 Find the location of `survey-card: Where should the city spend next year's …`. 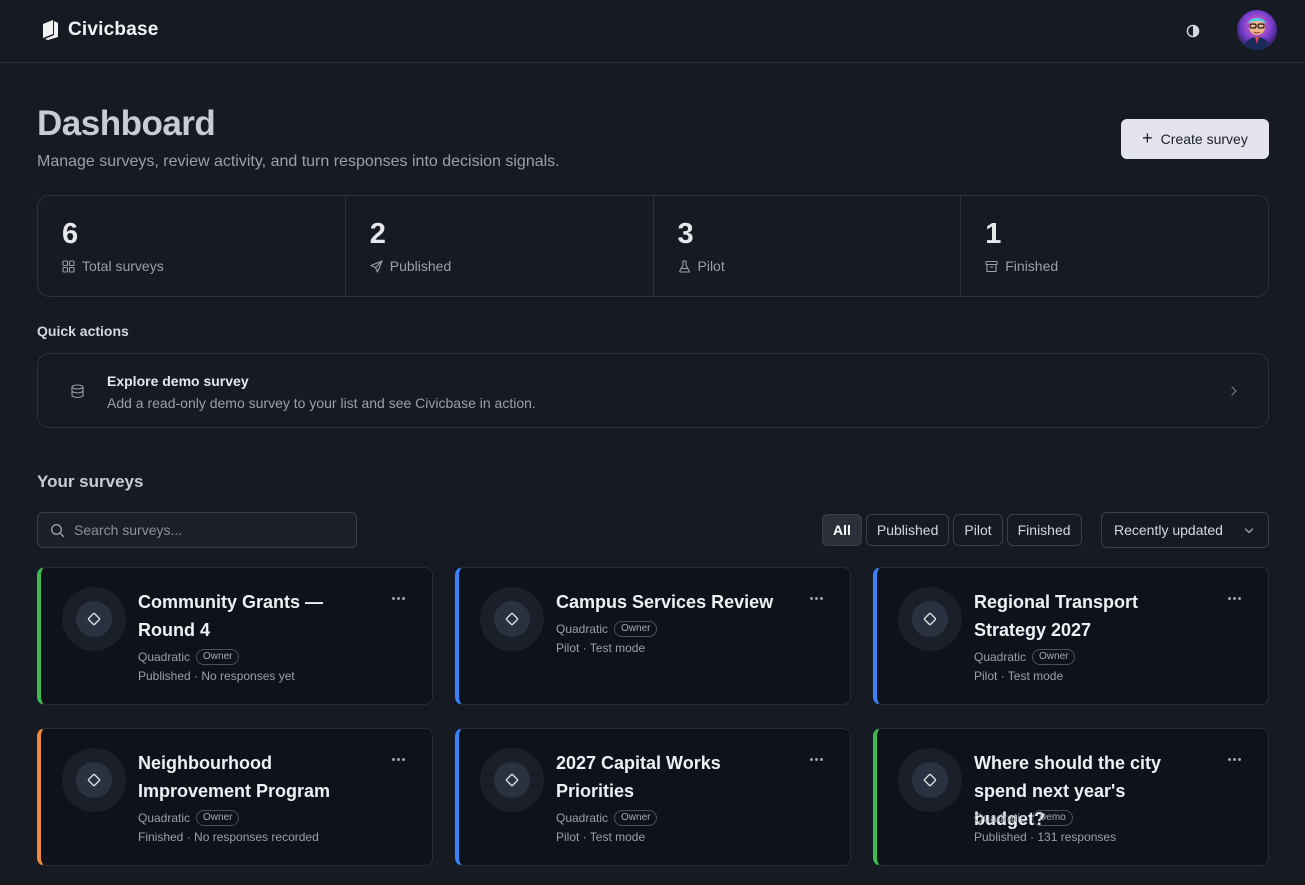

survey-card: Where should the city spend next year's … is located at coordinates (1071, 797).